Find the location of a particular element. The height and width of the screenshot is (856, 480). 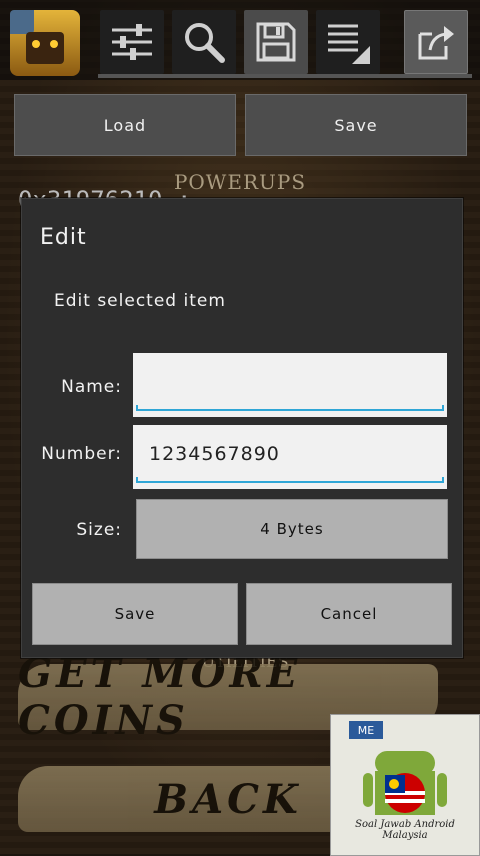

list-icon is located at coordinates (349, 44).